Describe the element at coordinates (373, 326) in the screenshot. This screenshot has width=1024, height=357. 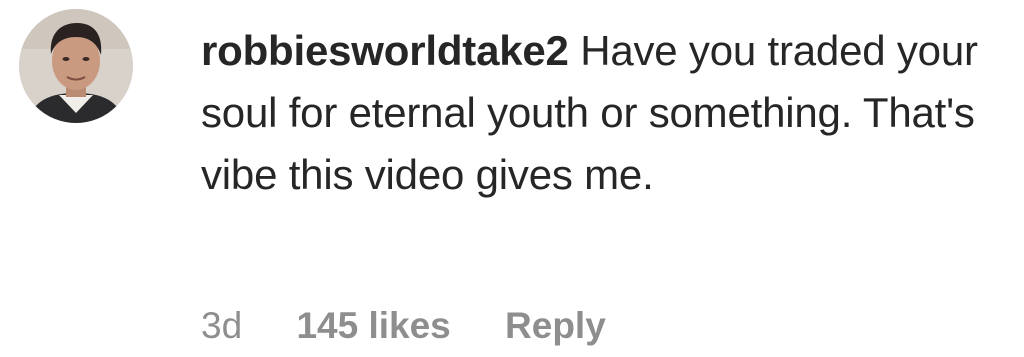
I see `likes-count-button: 145 likes` at that location.